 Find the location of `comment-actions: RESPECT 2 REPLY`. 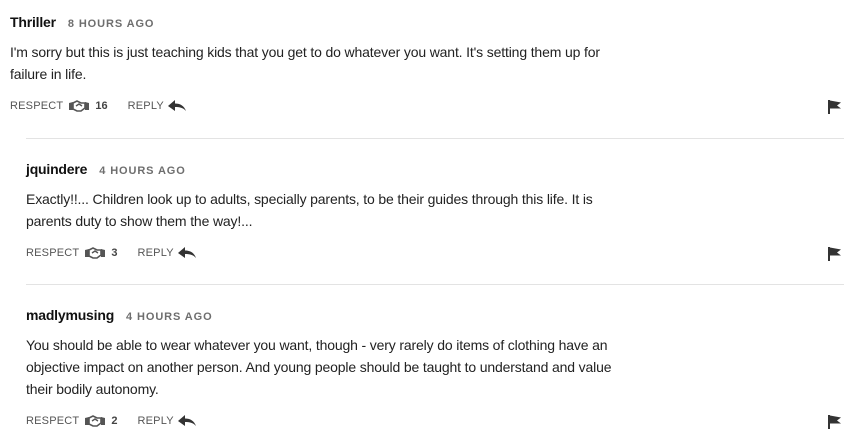

comment-actions: RESPECT 2 REPLY is located at coordinates (435, 421).